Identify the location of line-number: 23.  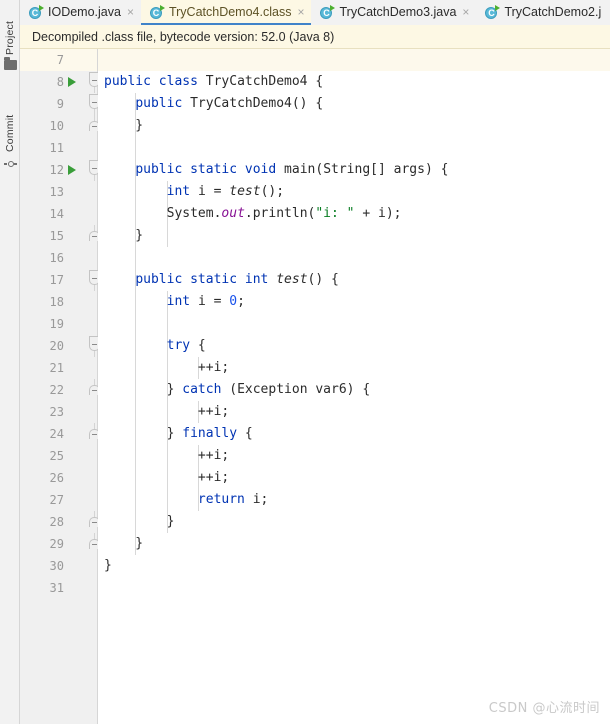
(56, 412).